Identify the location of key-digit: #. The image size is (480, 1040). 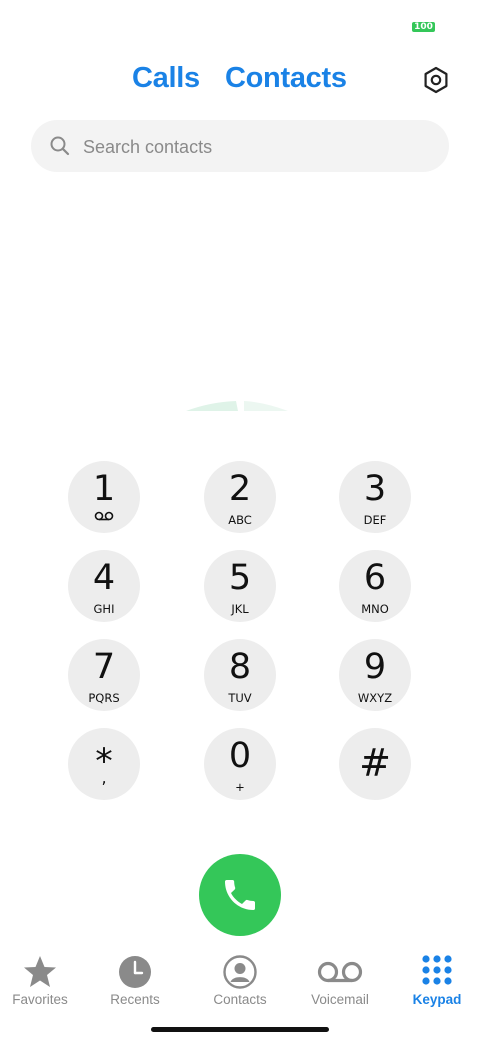
(375, 763).